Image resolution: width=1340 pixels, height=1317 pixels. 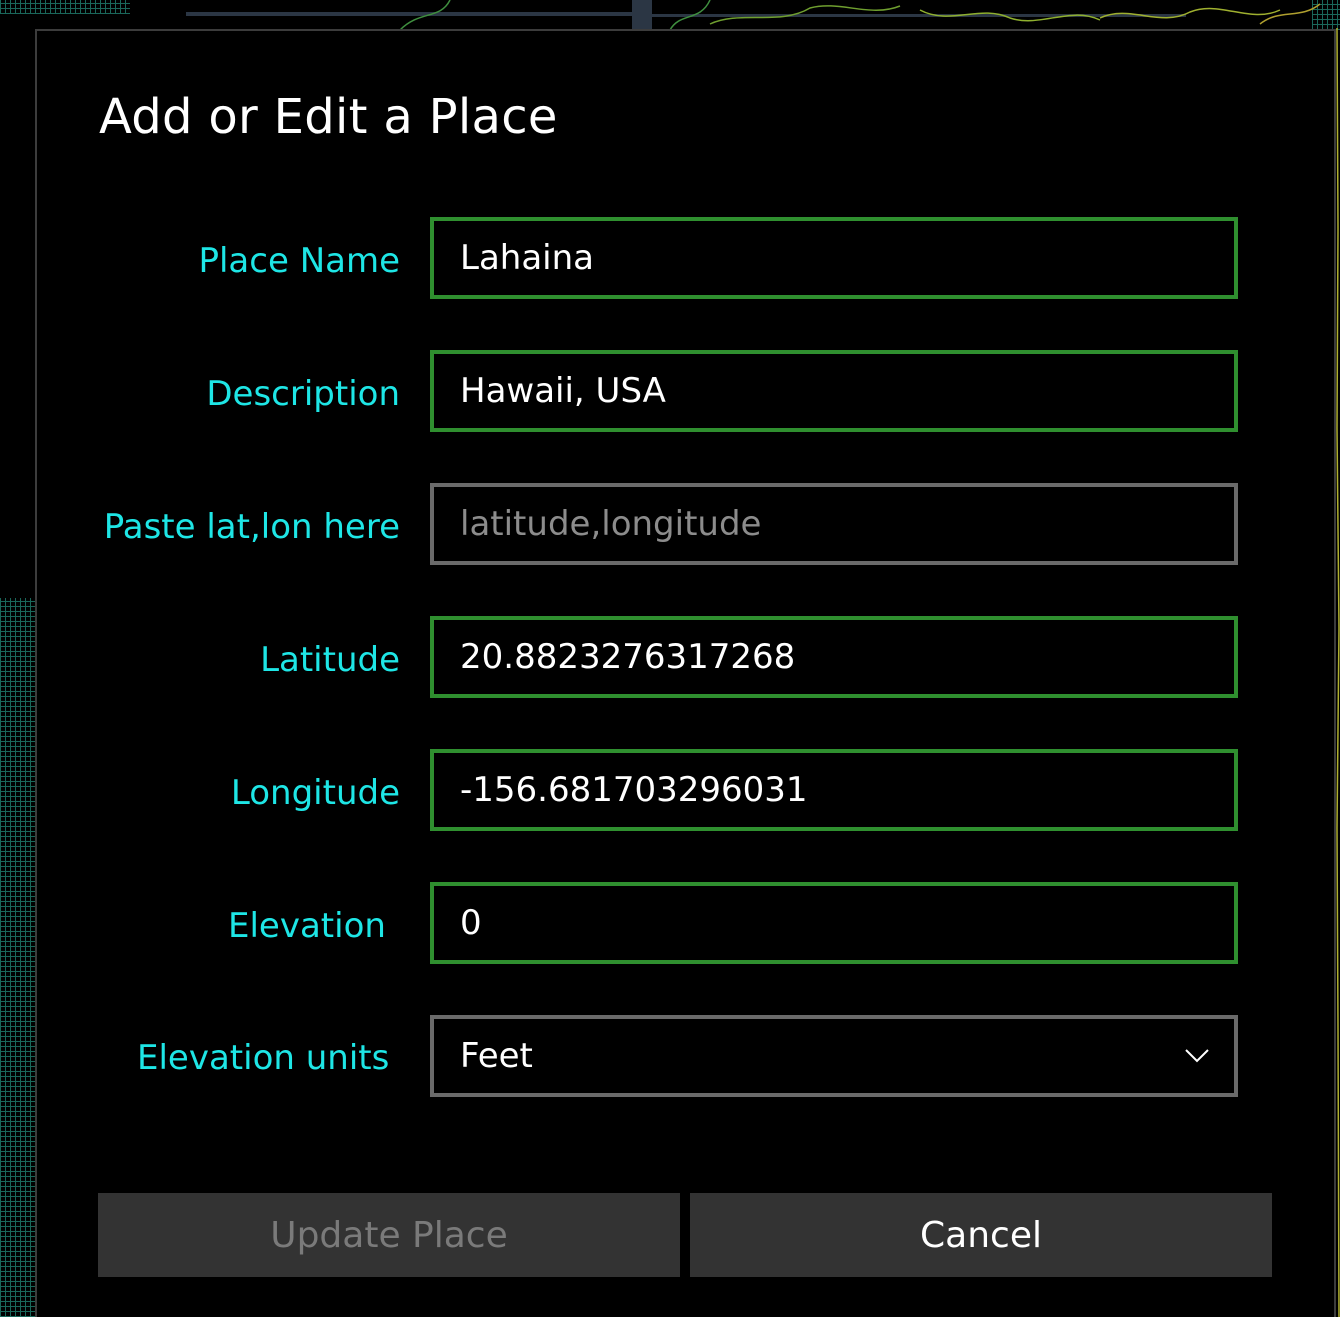 I want to click on update-place-label: Update Place, so click(x=389, y=1235).